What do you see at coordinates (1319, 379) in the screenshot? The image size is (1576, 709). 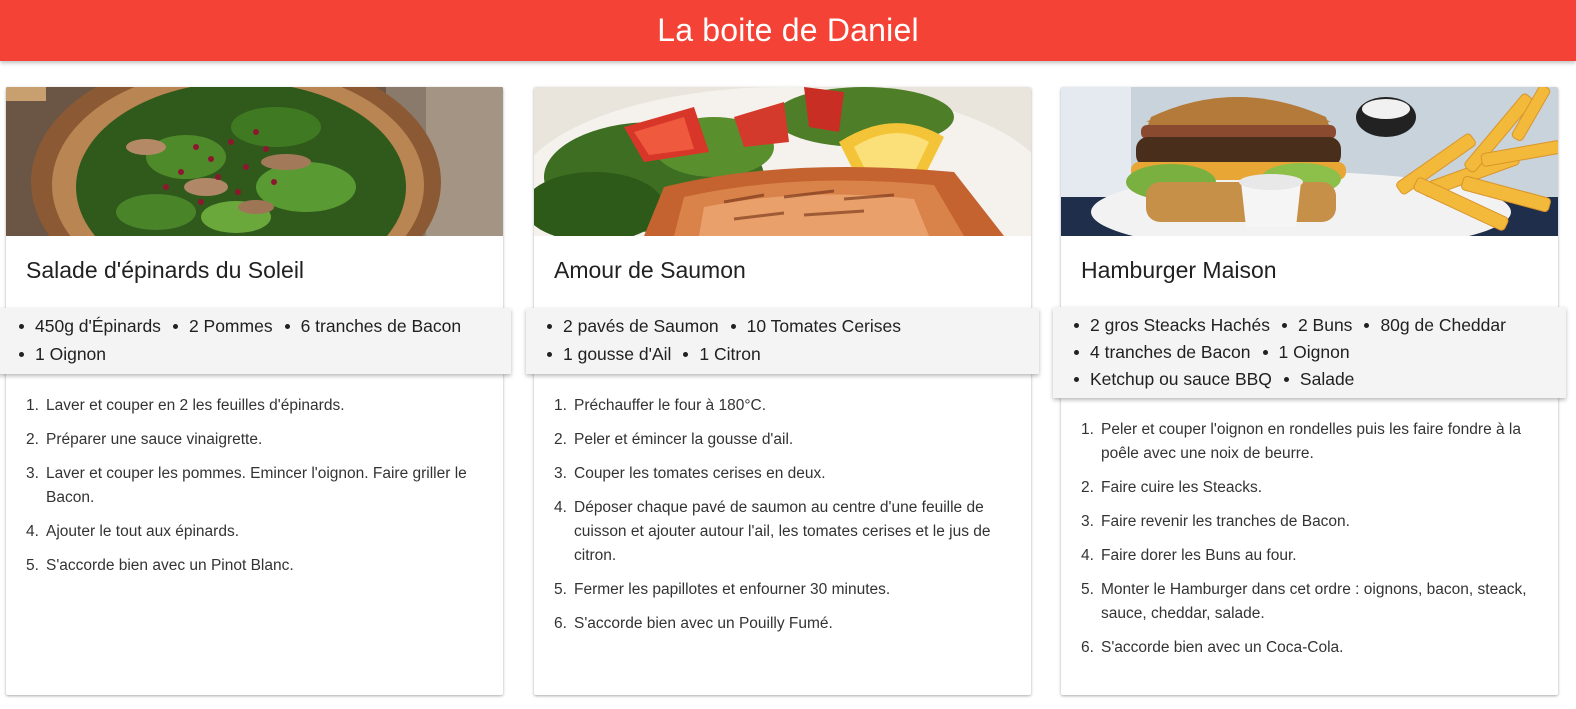 I see `ingredient-item: Salade` at bounding box center [1319, 379].